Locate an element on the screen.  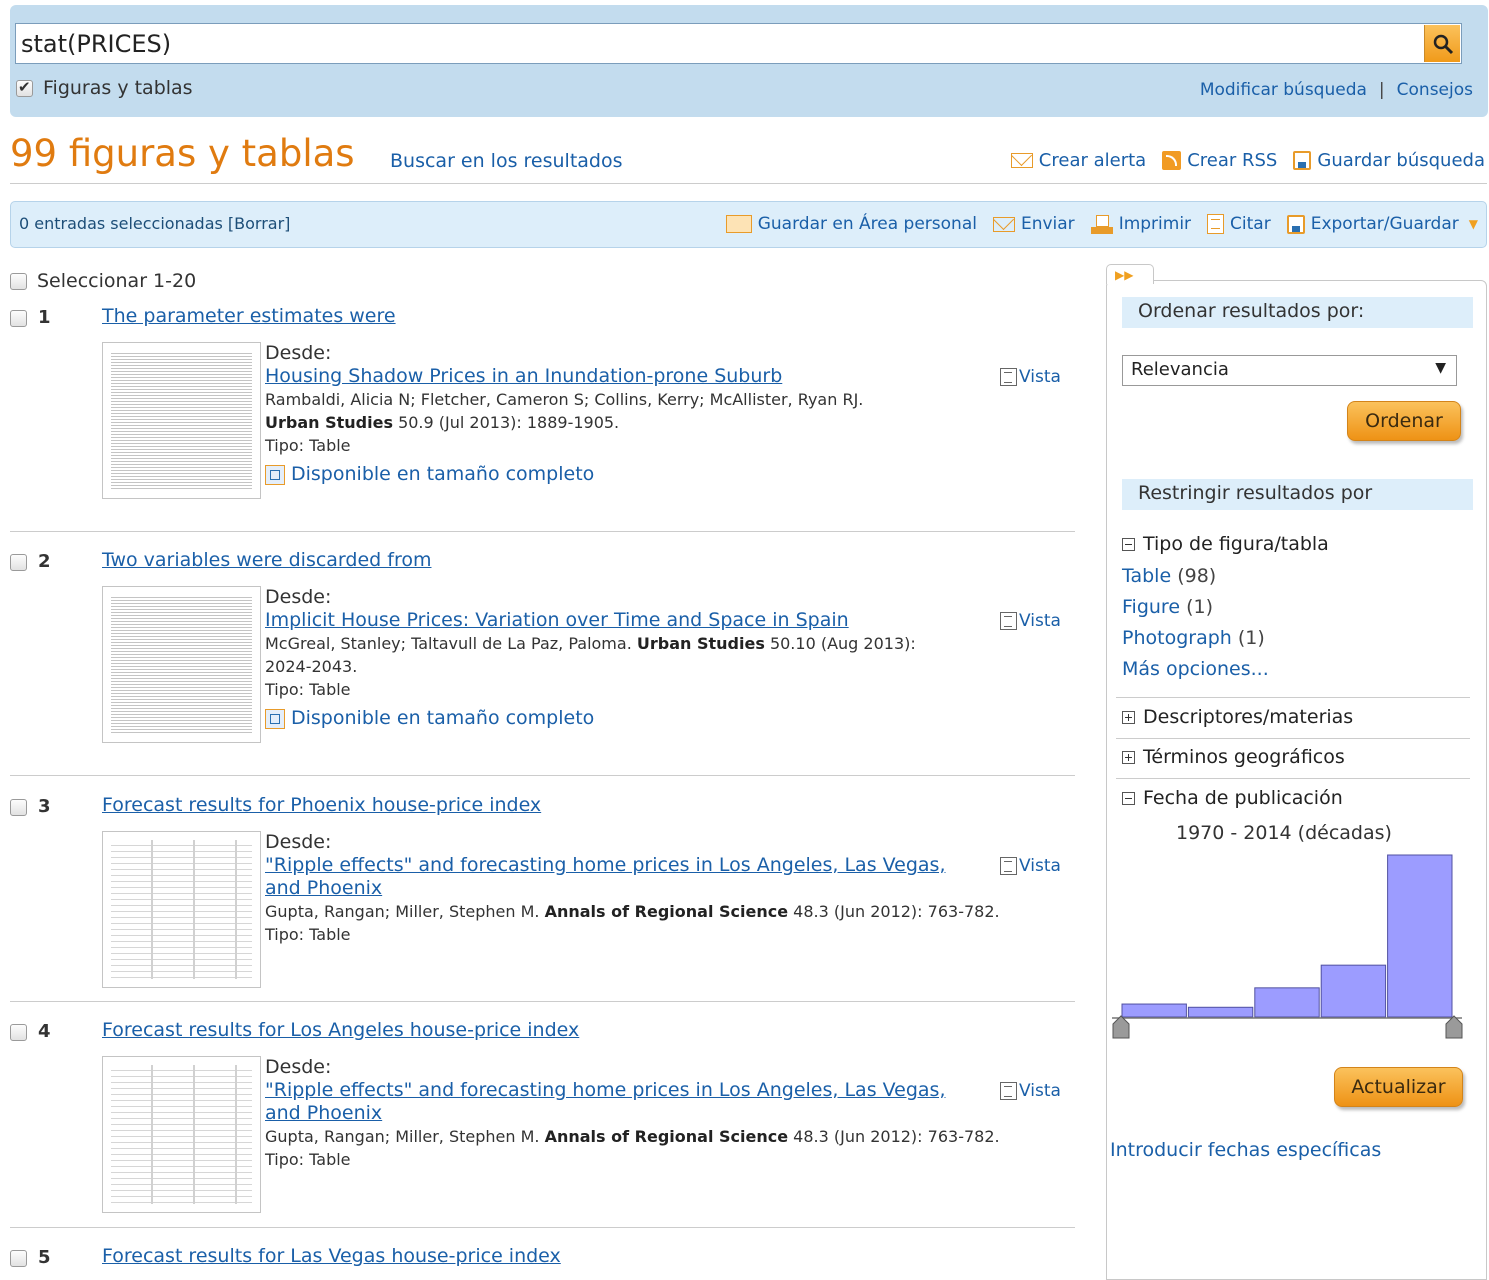
result-title-link: The parameter estimates were is located at coordinates (249, 316).